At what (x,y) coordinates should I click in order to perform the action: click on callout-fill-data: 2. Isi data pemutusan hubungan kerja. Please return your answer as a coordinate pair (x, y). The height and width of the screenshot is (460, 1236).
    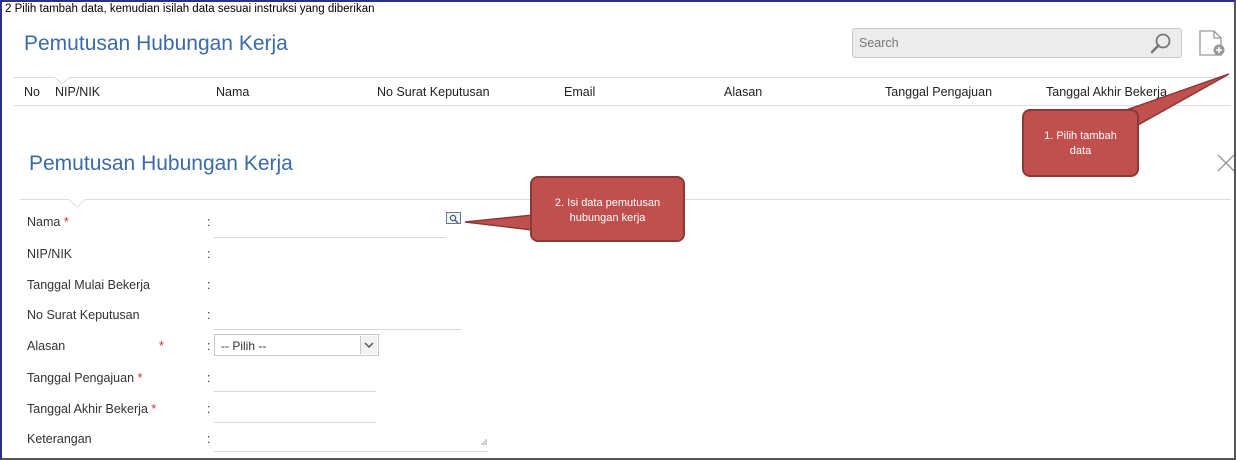
    Looking at the image, I should click on (607, 209).